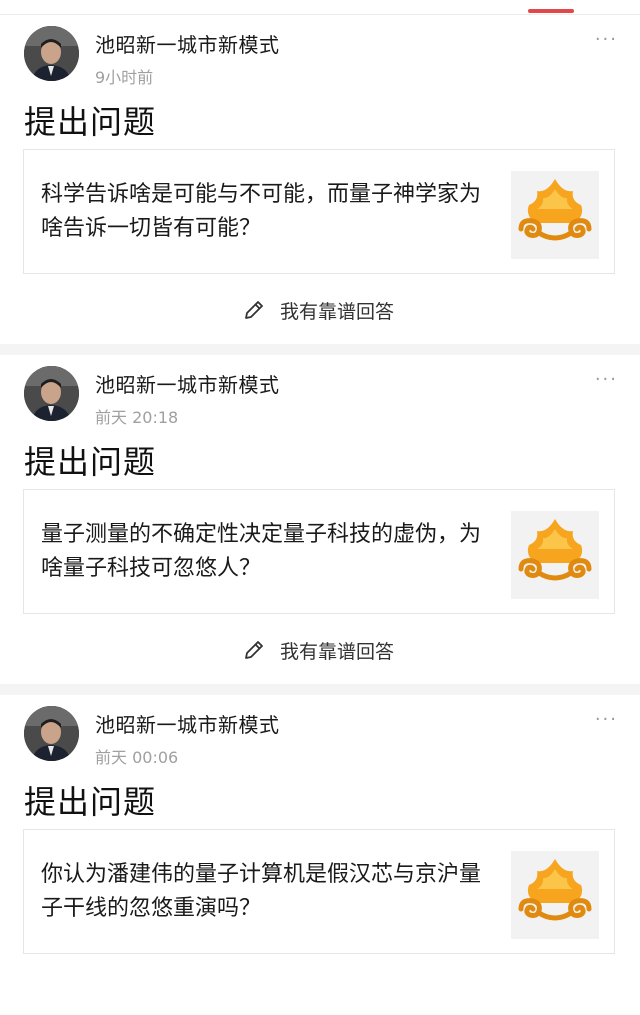 Image resolution: width=640 pixels, height=1015 pixels. I want to click on question-text: 科学告诉啥是可能与不可能，而量子神学家为啥告诉一切皆有可能？, so click(261, 211).